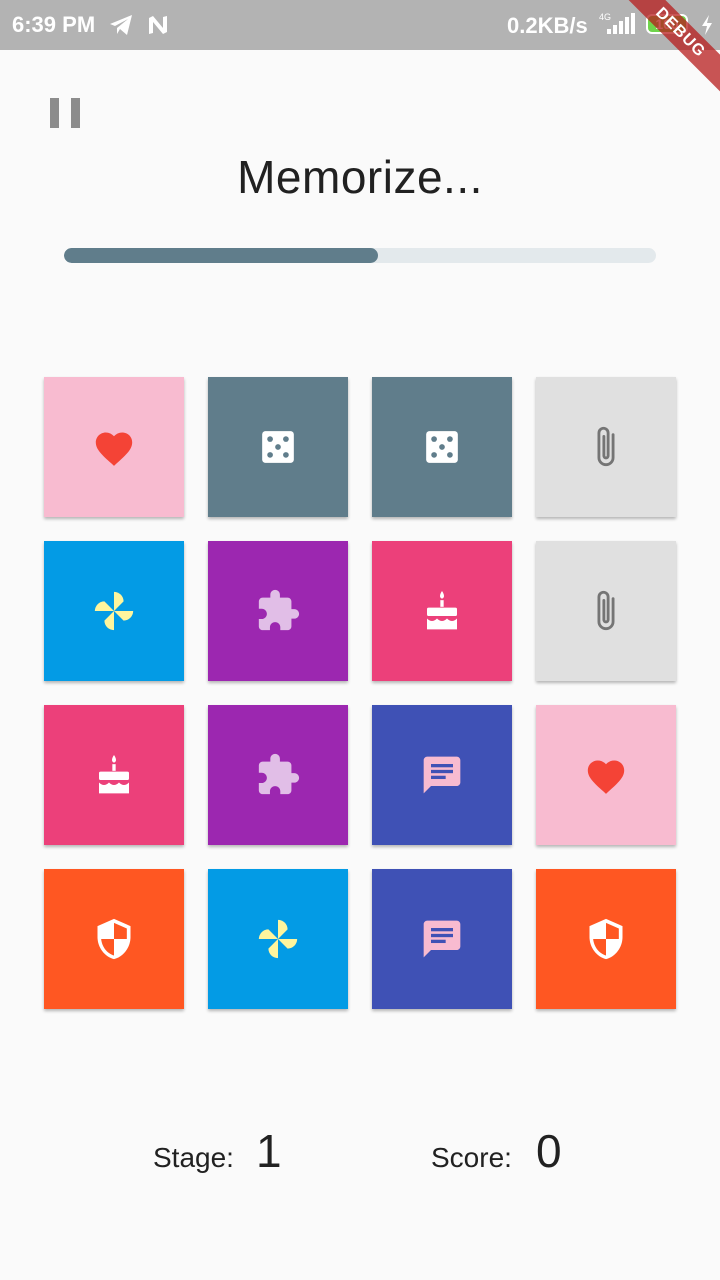 This screenshot has width=720, height=1280. What do you see at coordinates (121, 25) in the screenshot?
I see `telegram-icon` at bounding box center [121, 25].